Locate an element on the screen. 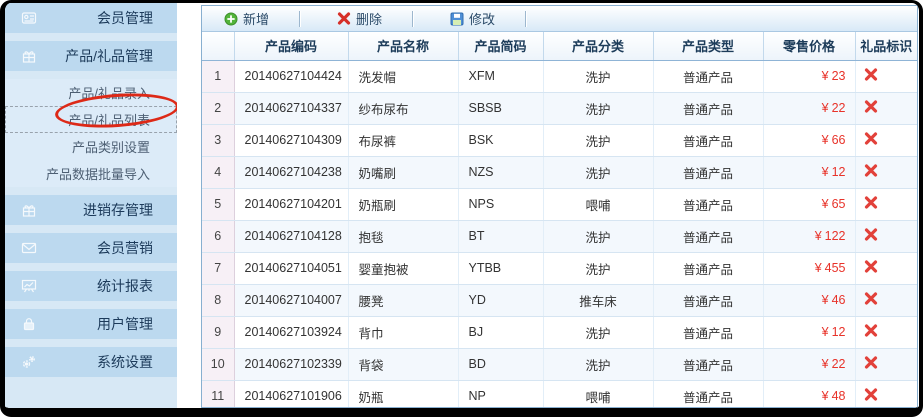  table-row: 6 20140627104128 抱毯 BT 洗护 普通产品 ¥122 is located at coordinates (559, 236).